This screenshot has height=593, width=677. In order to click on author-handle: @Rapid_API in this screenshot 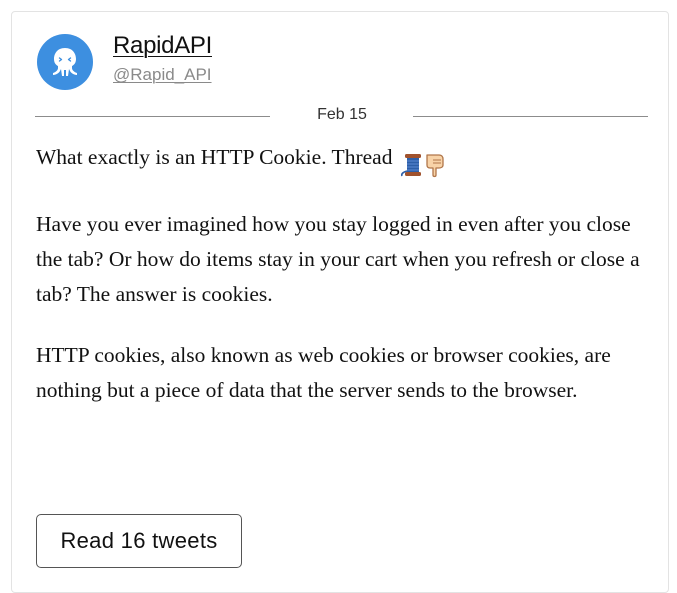, I will do `click(162, 75)`.